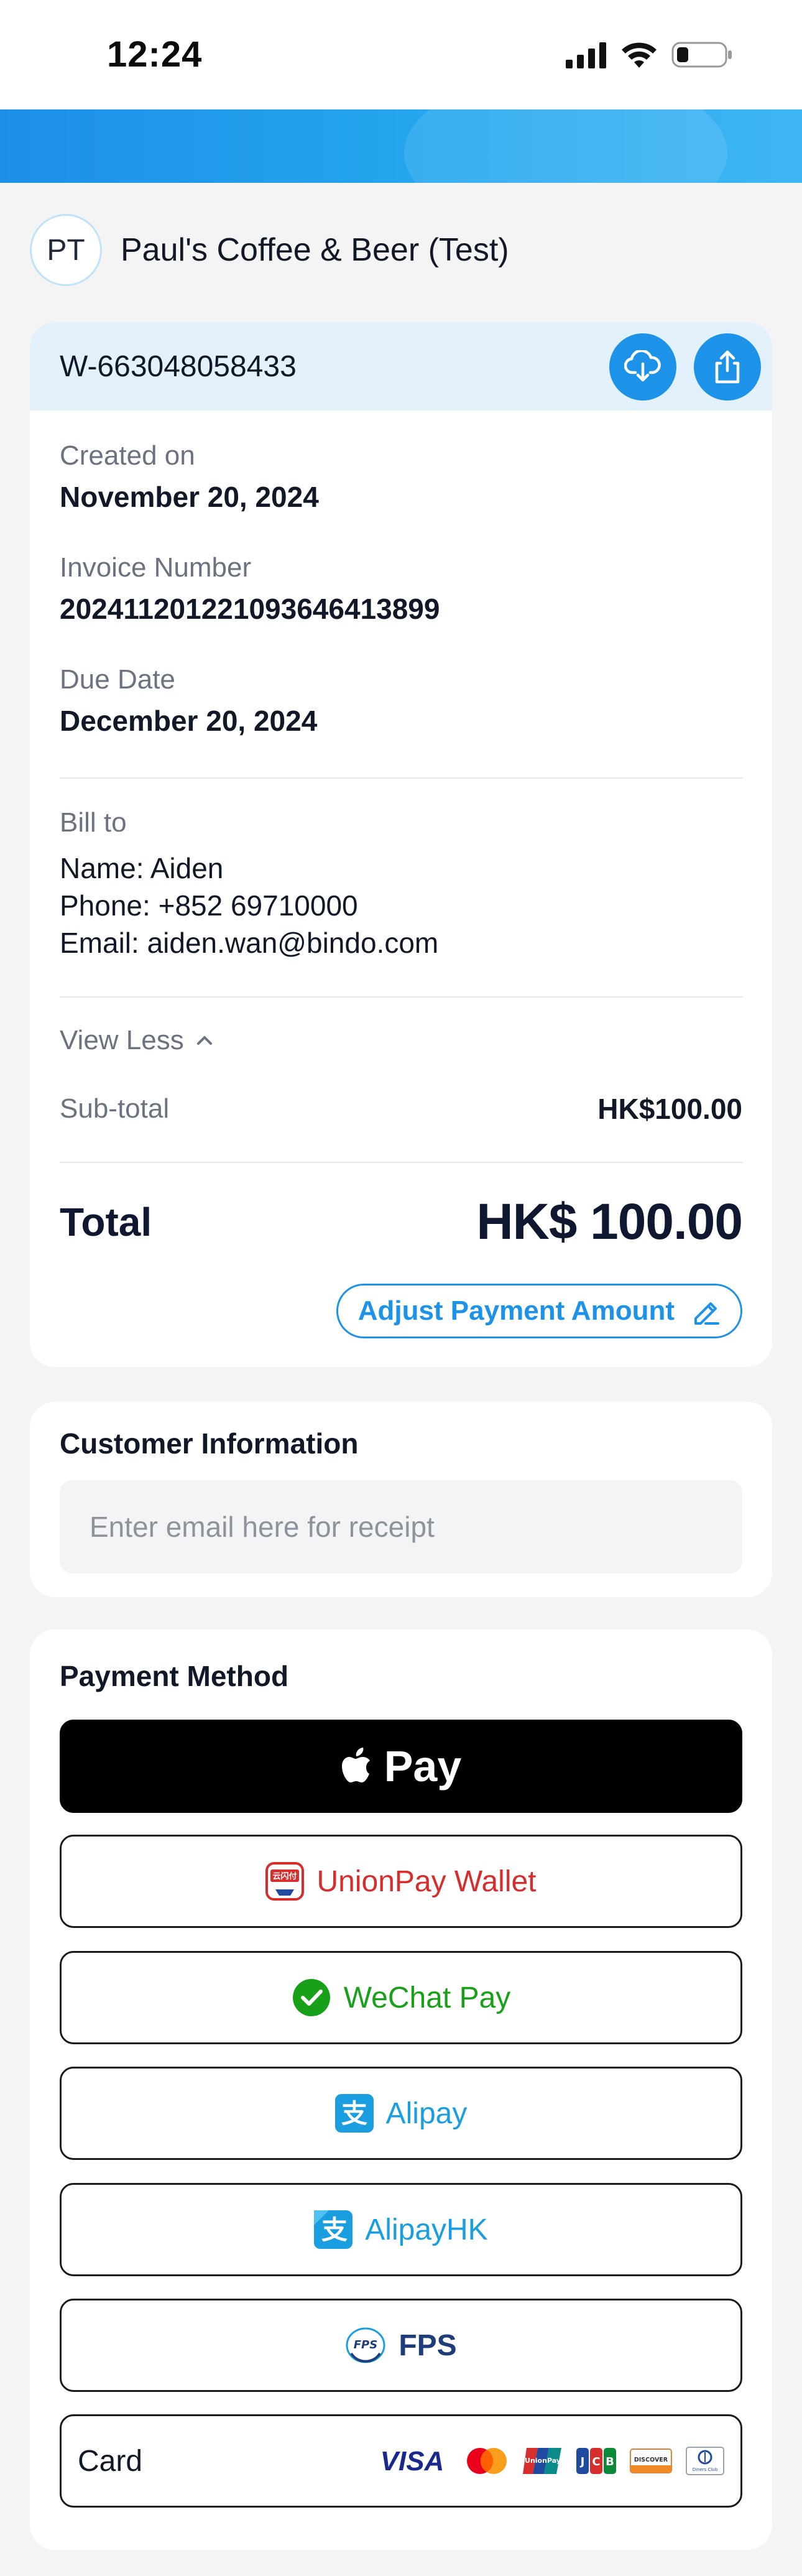 Image resolution: width=802 pixels, height=2576 pixels. I want to click on share-button, so click(727, 367).